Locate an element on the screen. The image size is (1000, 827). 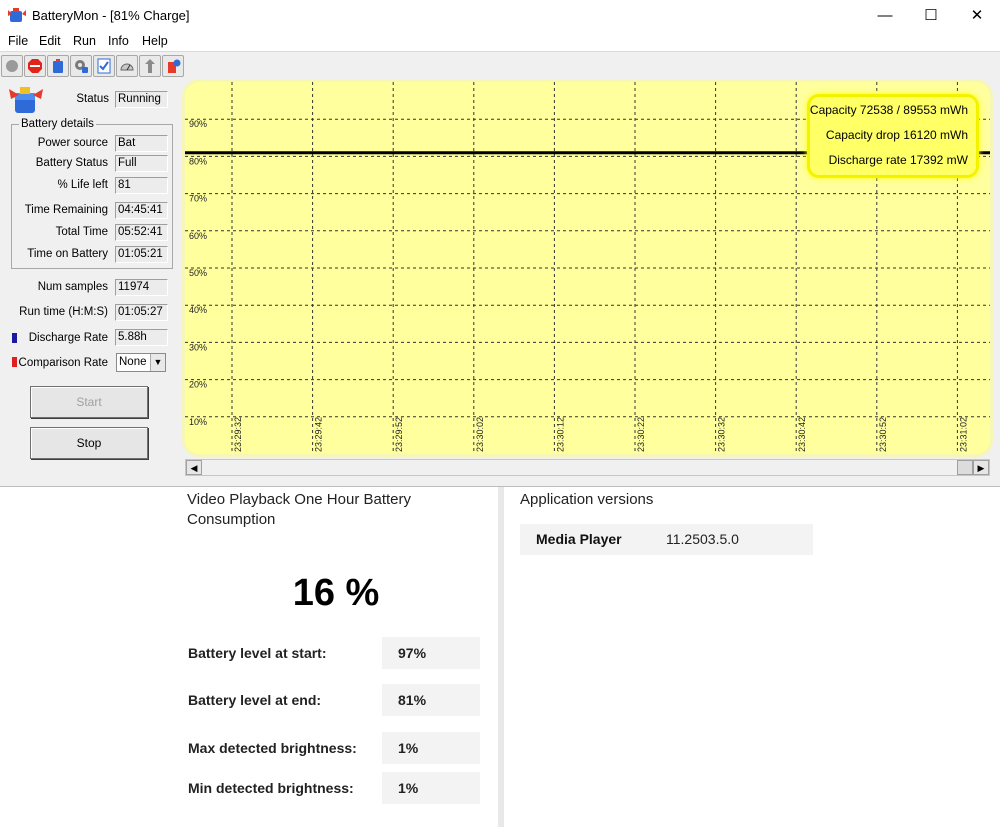
batterymon-logo-icon is located at coordinates (26, 100).